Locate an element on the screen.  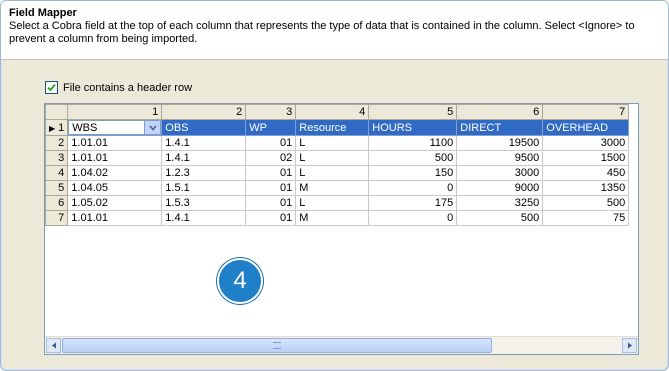
table-cell: 175 is located at coordinates (413, 203).